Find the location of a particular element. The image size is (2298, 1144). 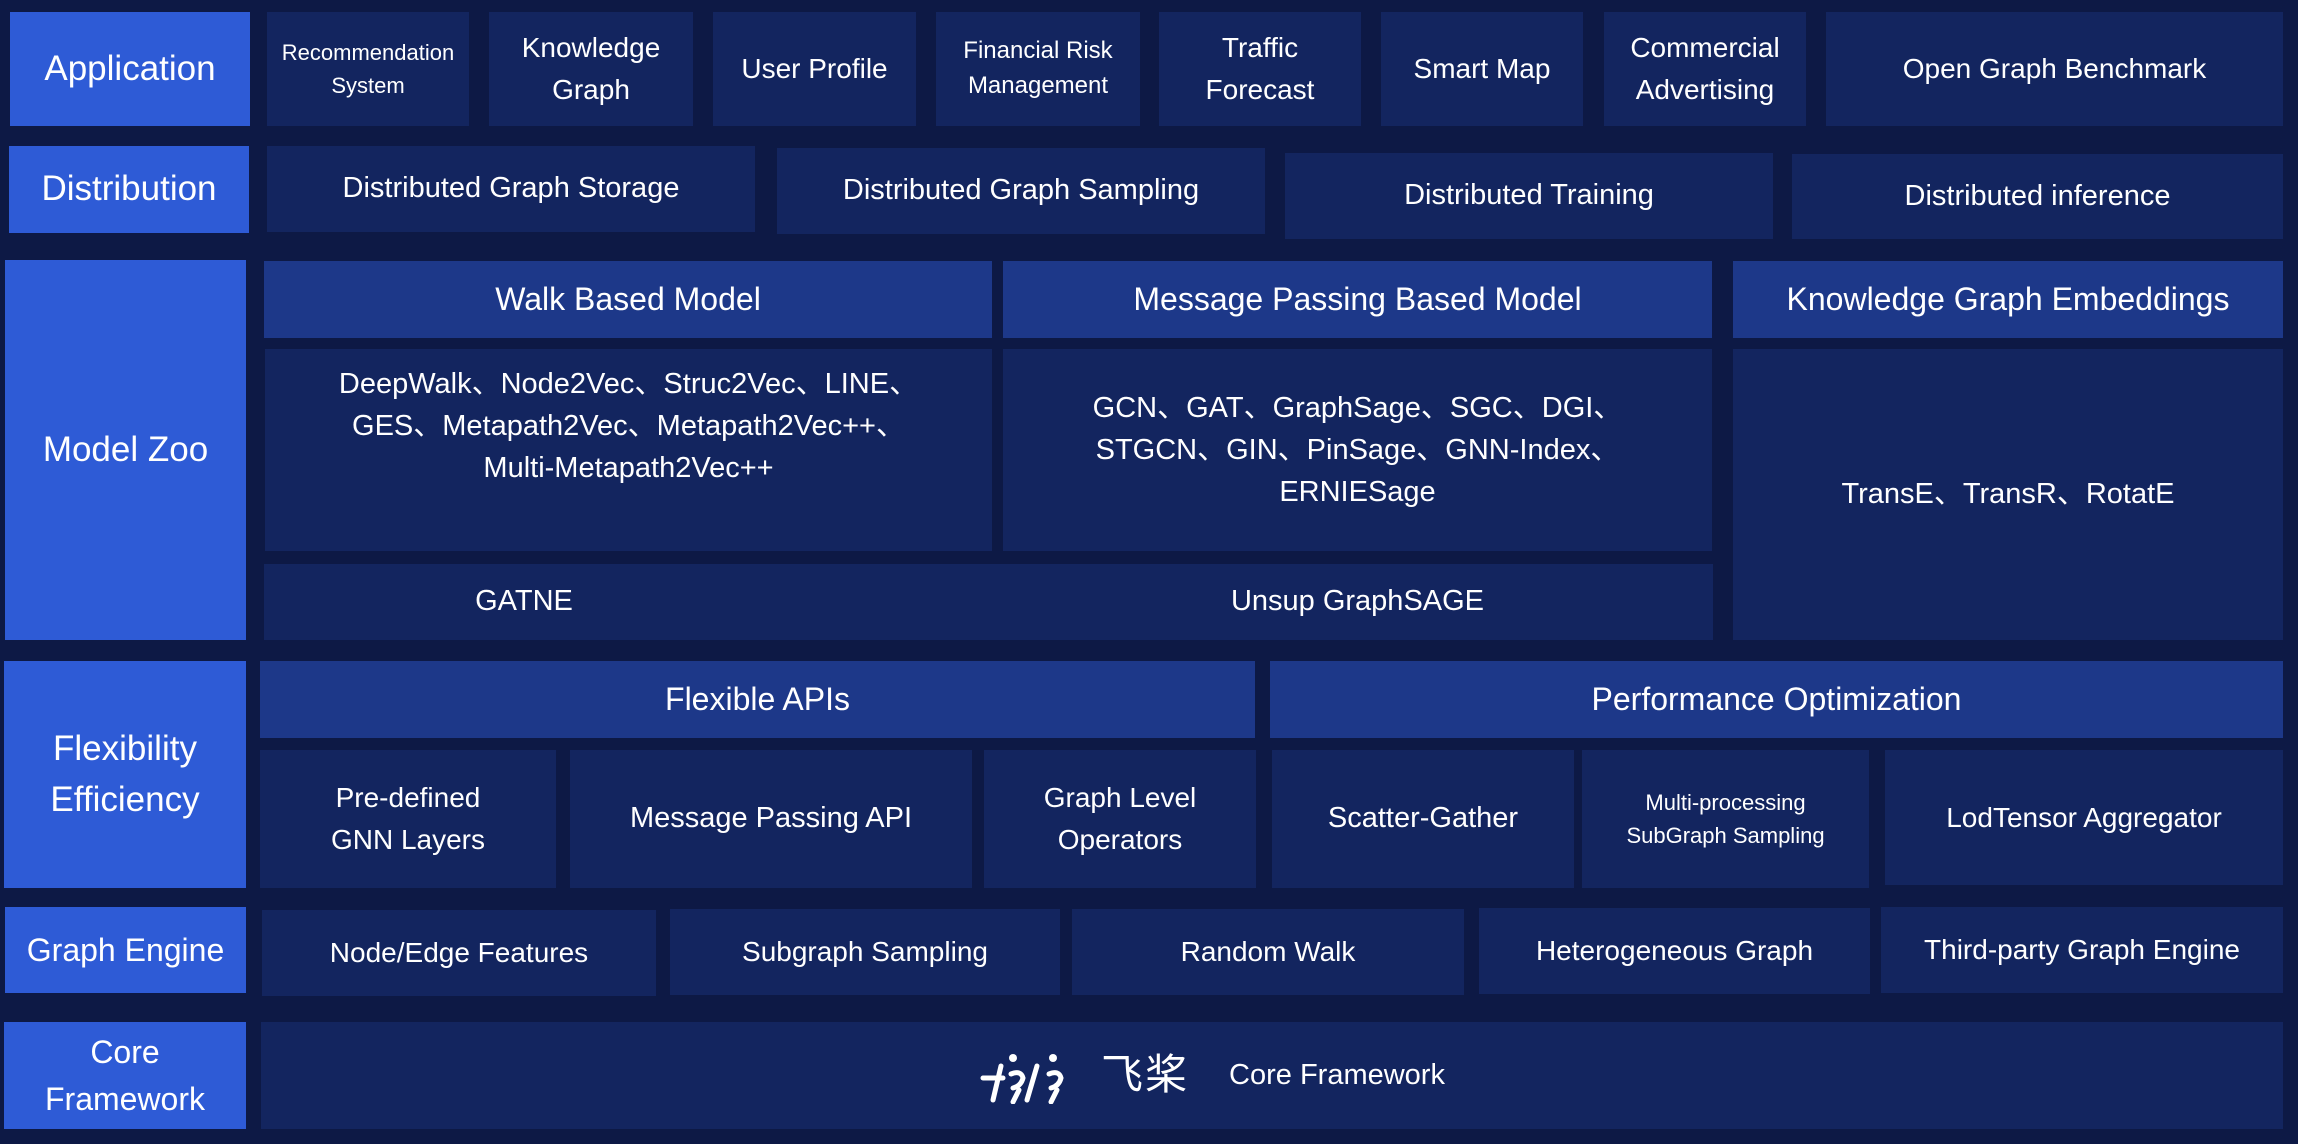

model-list-text: TransE、TransR、RotatE is located at coordinates (2008, 493).